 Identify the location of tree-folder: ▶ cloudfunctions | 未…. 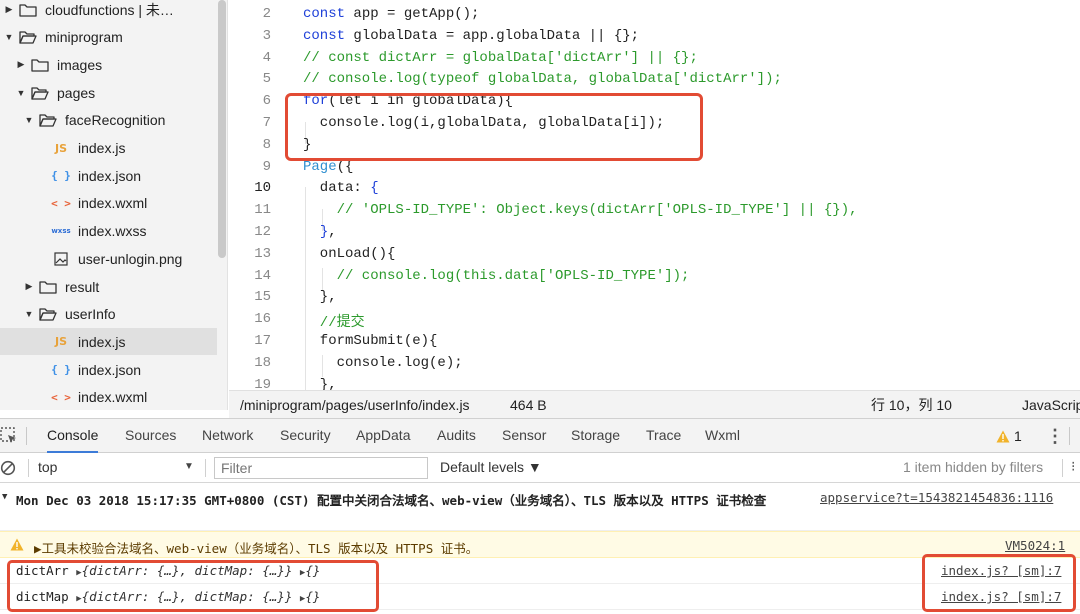
(108, 11).